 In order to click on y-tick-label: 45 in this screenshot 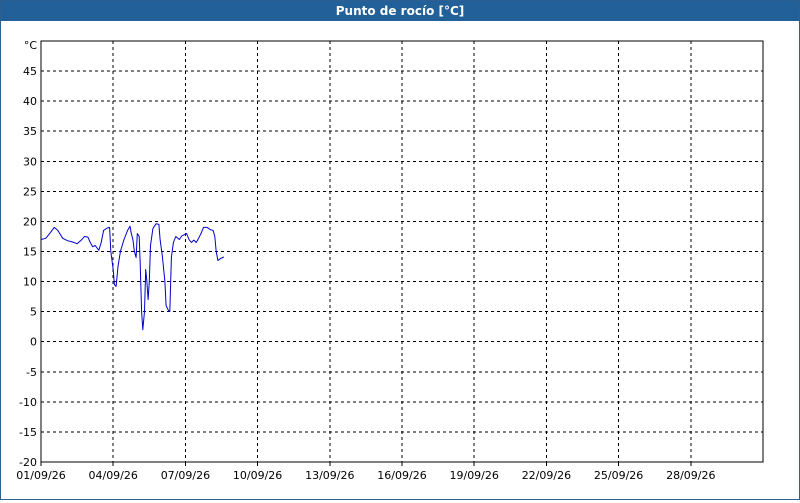, I will do `click(30, 71)`.